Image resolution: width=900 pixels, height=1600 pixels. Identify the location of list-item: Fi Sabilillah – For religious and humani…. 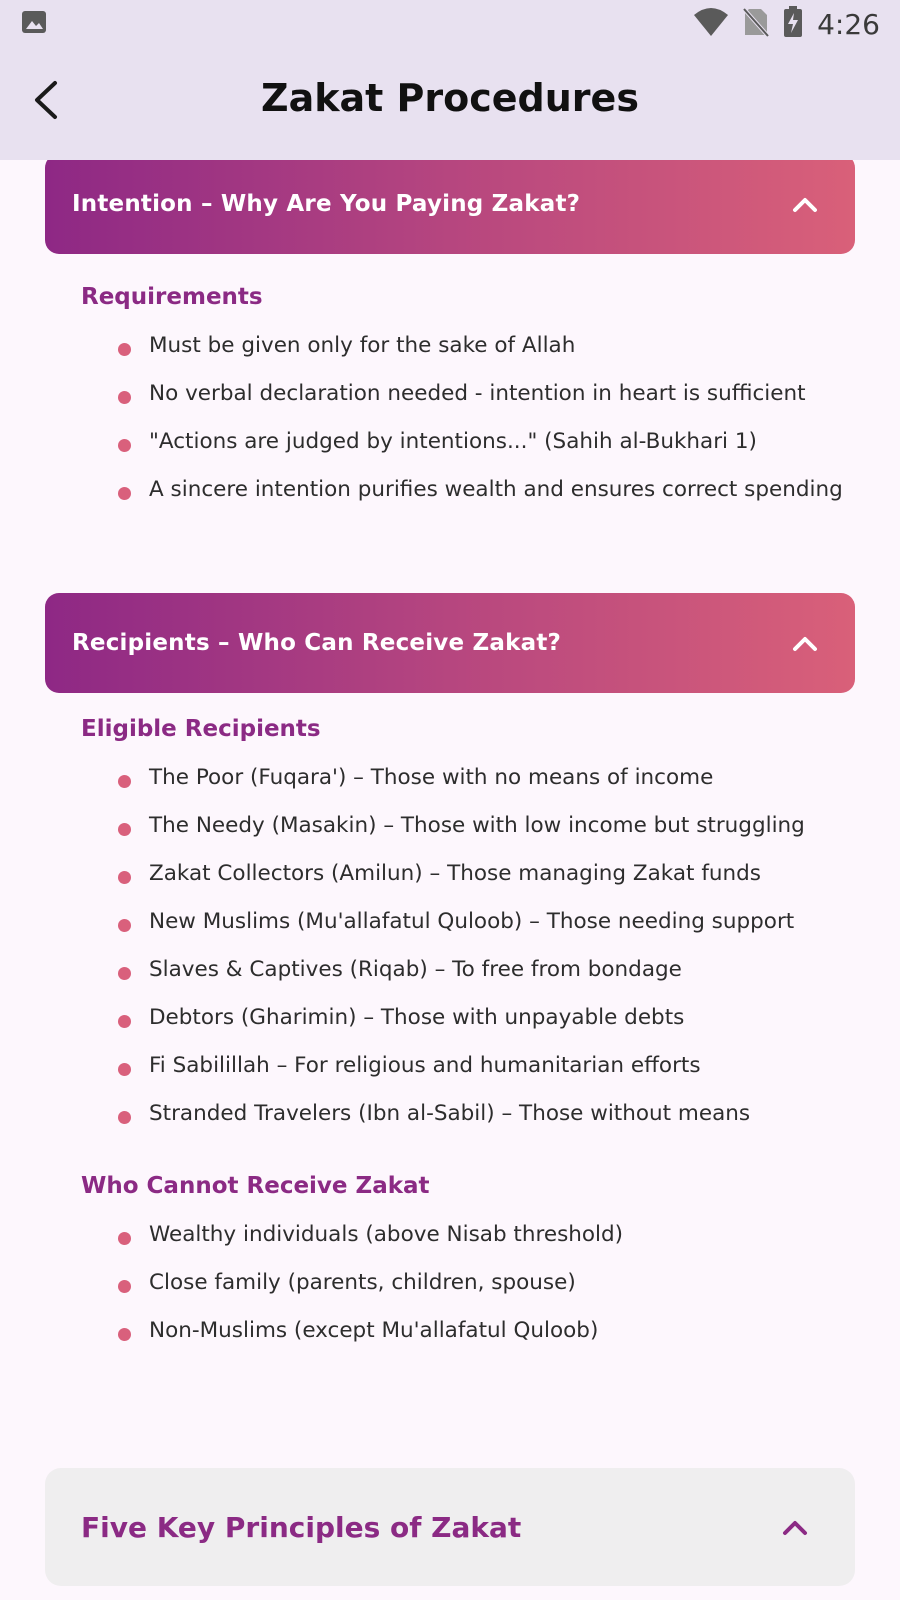
(485, 1066).